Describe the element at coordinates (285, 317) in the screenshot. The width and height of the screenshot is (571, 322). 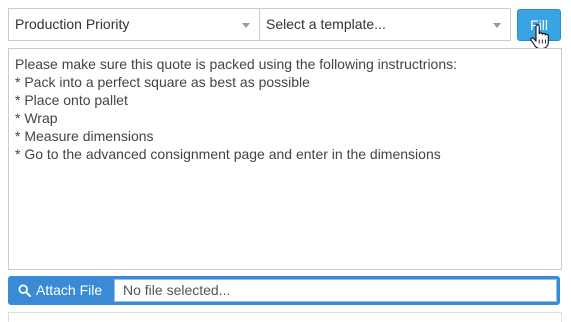
I see `next-panel-edge` at that location.